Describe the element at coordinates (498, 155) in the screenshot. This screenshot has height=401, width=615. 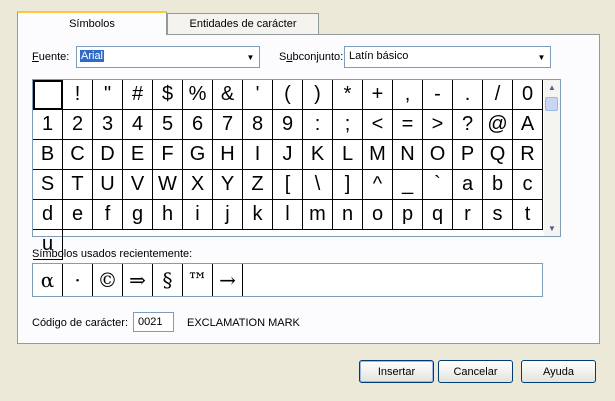
I see `symbol-cell: Q` at that location.